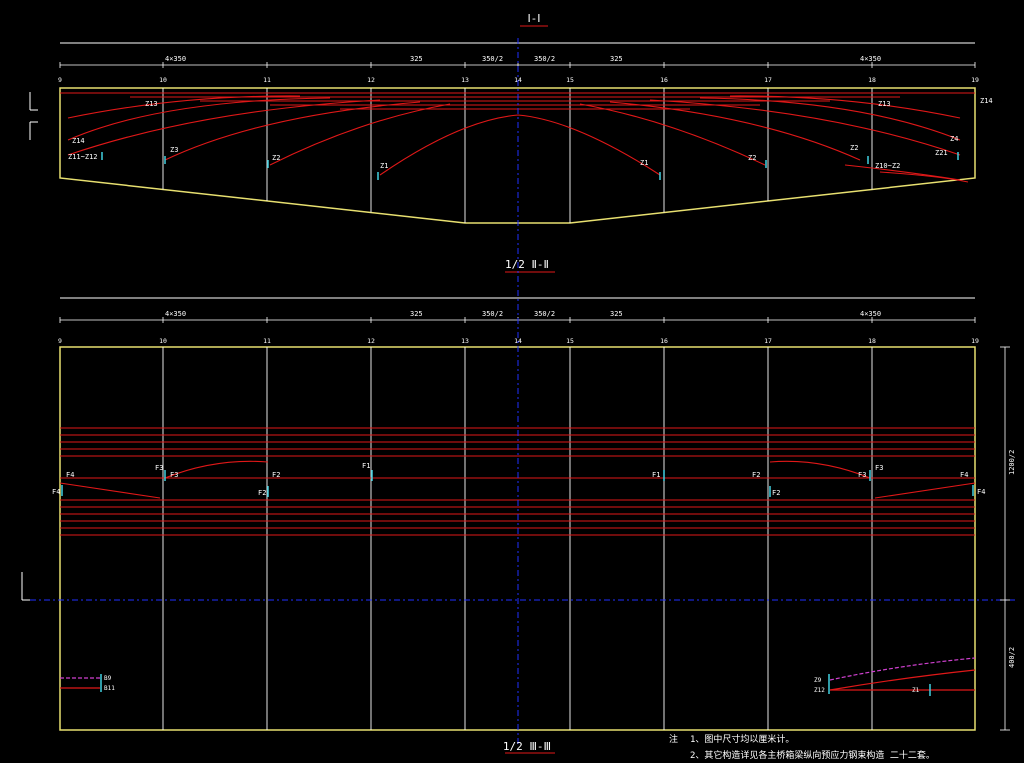  Describe the element at coordinates (87, 683) in the screenshot. I see `corner-detail-left: B9 B11` at that location.